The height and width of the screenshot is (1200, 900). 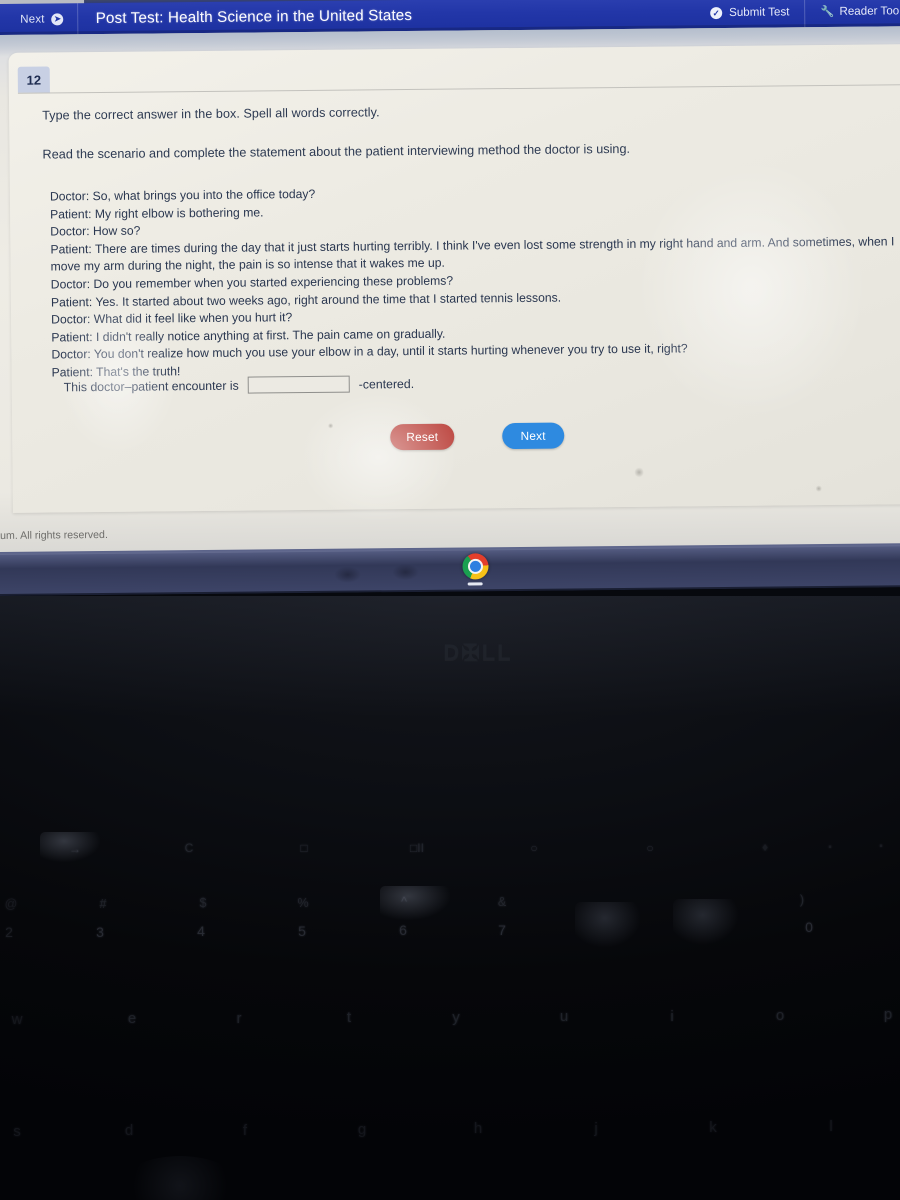 I want to click on key-letter-p: p, so click(x=887, y=1014).